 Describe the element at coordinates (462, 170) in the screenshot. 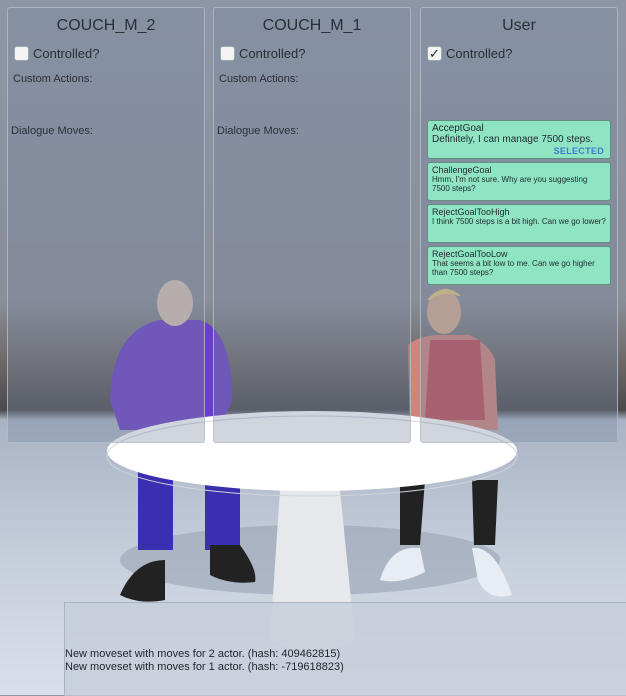

I see `move-name: ChallengeGoal` at that location.